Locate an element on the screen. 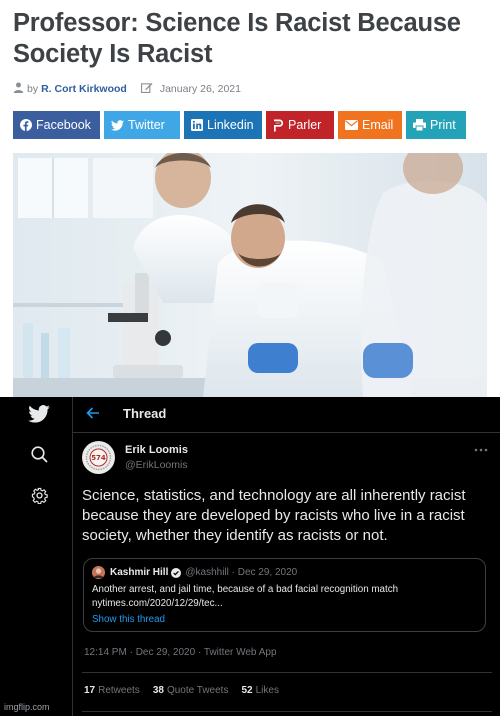 The image size is (500, 716). likes-stat: 52 Likes is located at coordinates (259, 690).